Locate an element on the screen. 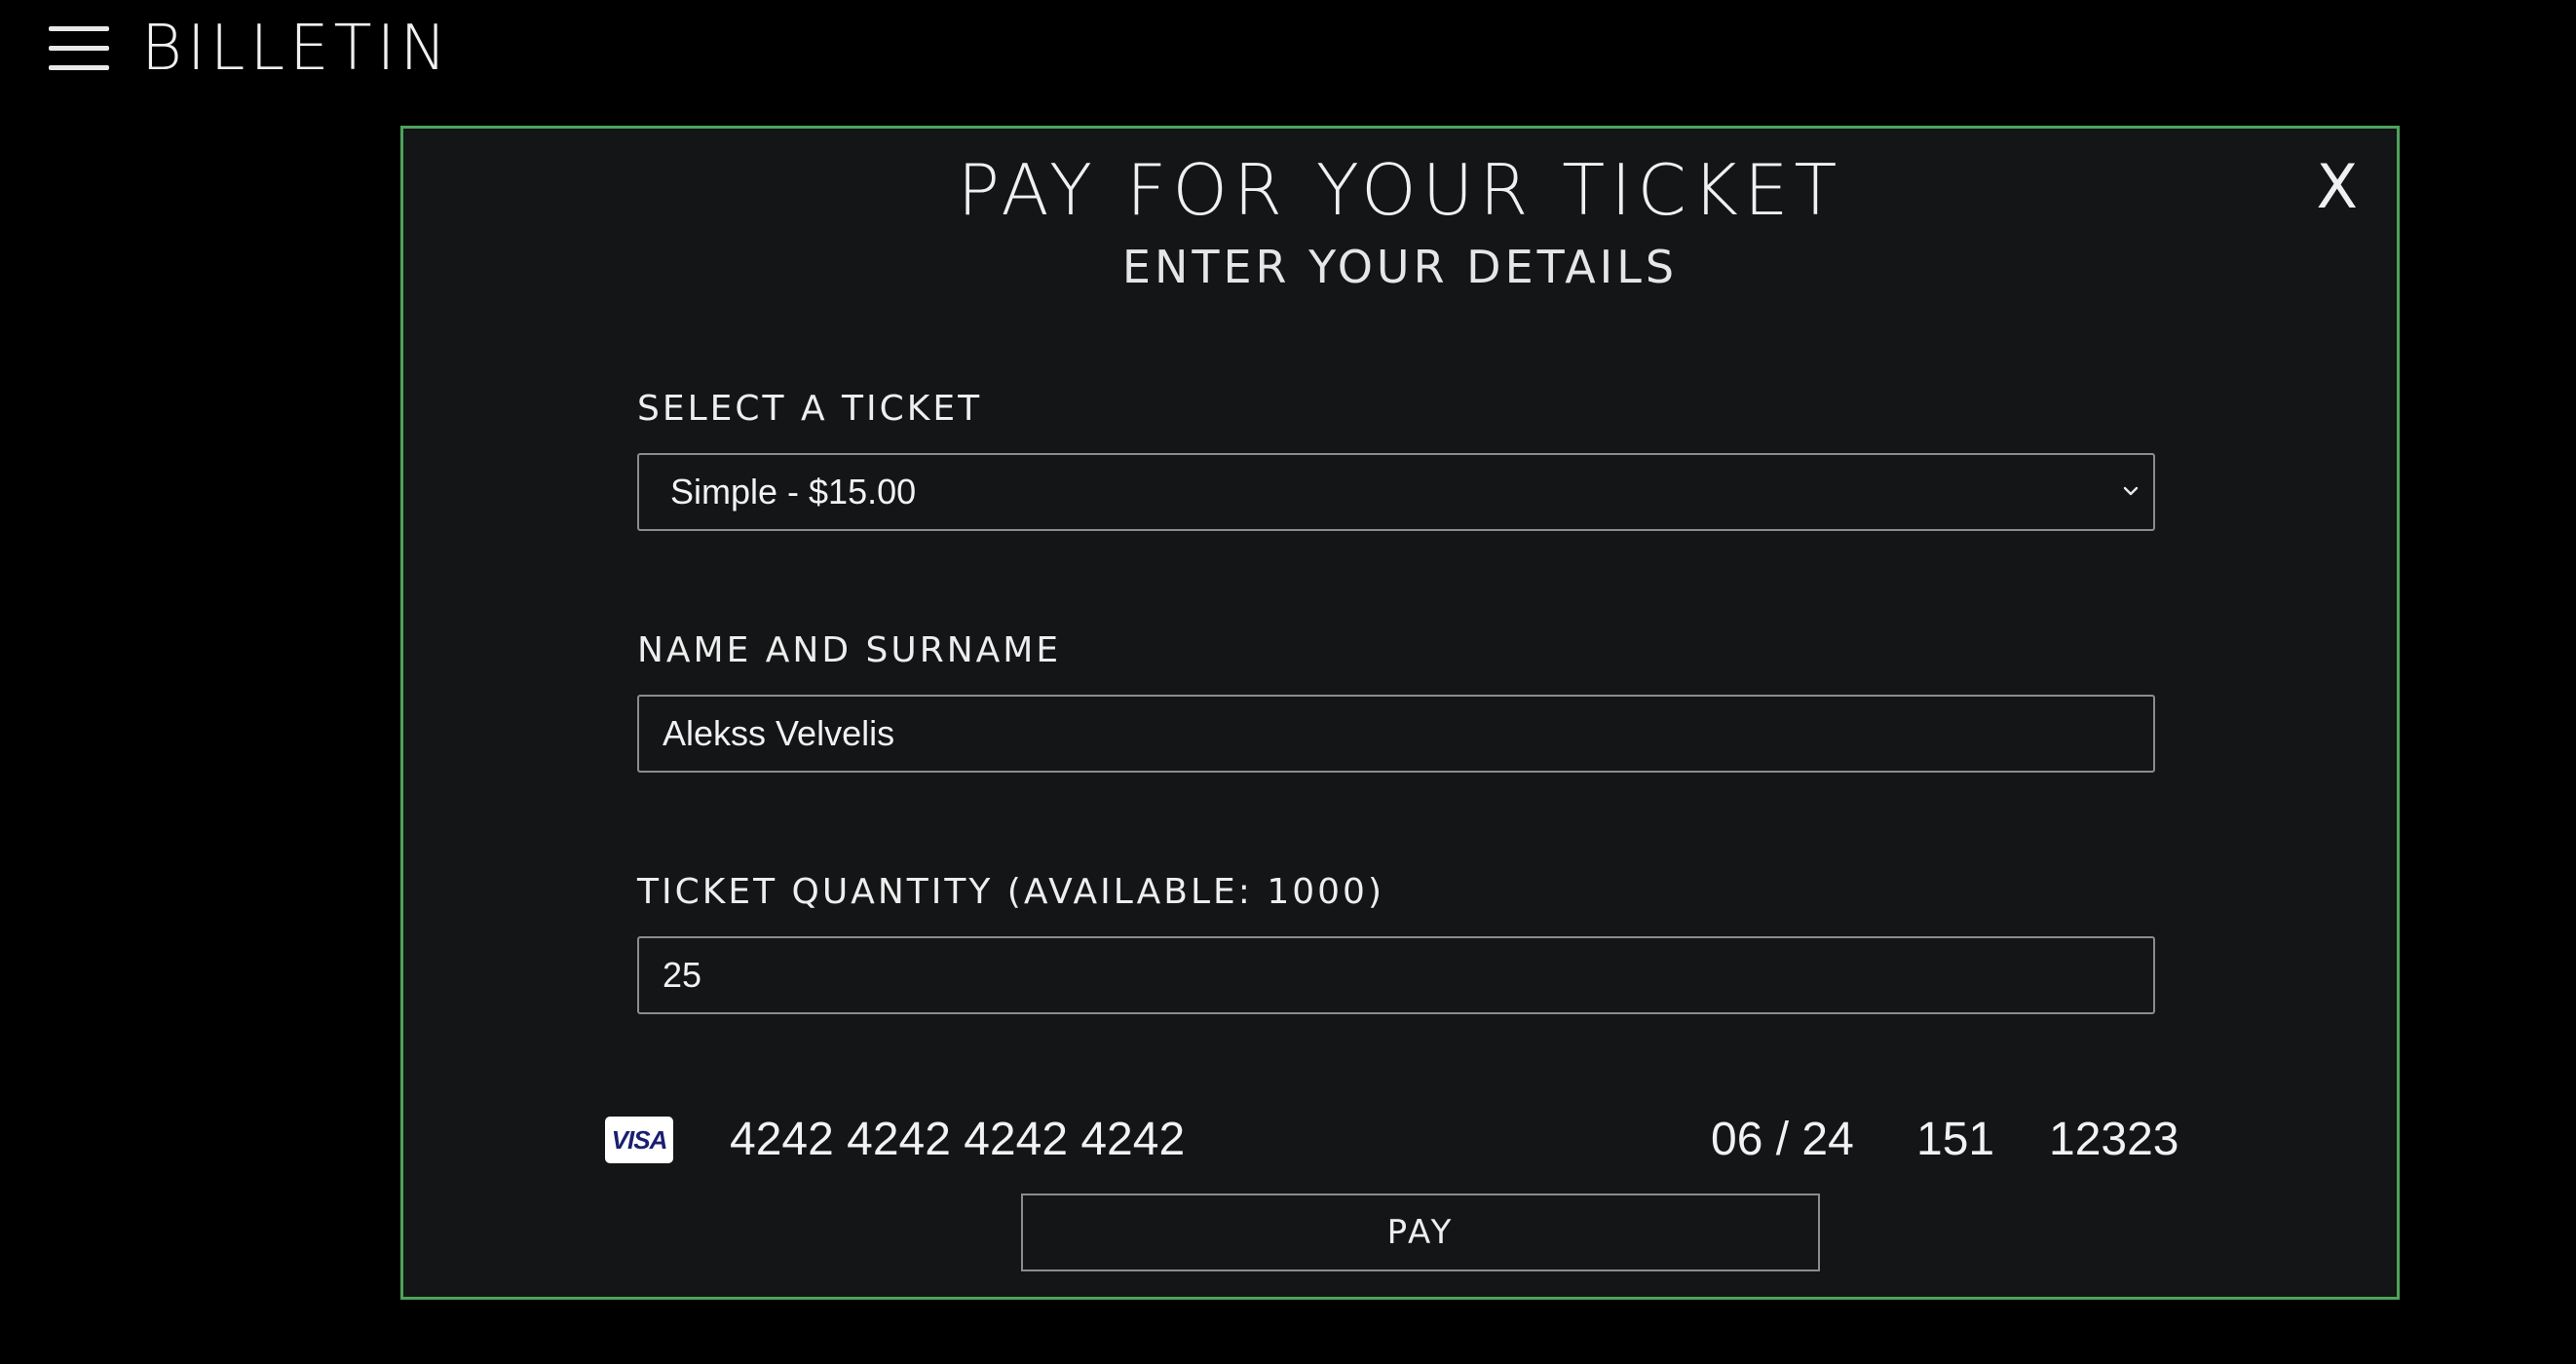  pay-button: PAY is located at coordinates (1420, 1232).